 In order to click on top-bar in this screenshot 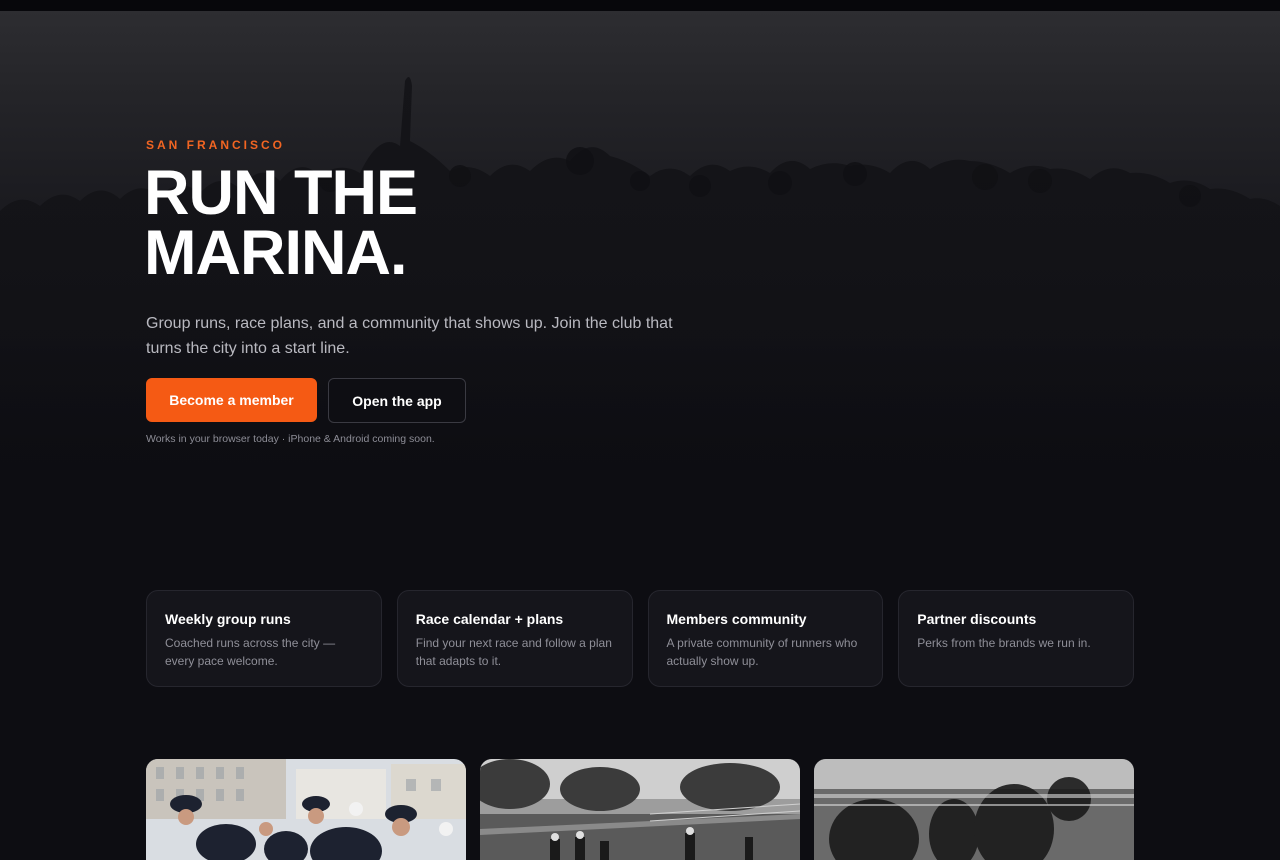, I will do `click(640, 5)`.